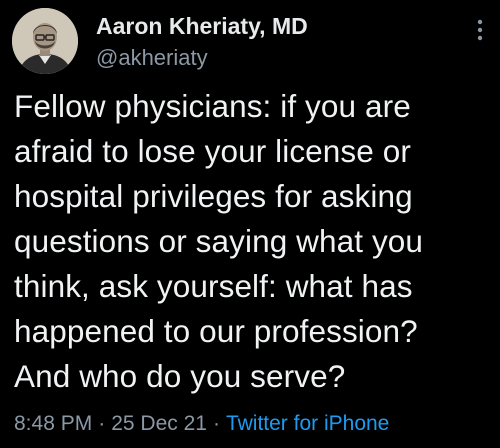 The image size is (500, 448). What do you see at coordinates (202, 26) in the screenshot?
I see `author-name: Aaron Kheriaty, MD` at bounding box center [202, 26].